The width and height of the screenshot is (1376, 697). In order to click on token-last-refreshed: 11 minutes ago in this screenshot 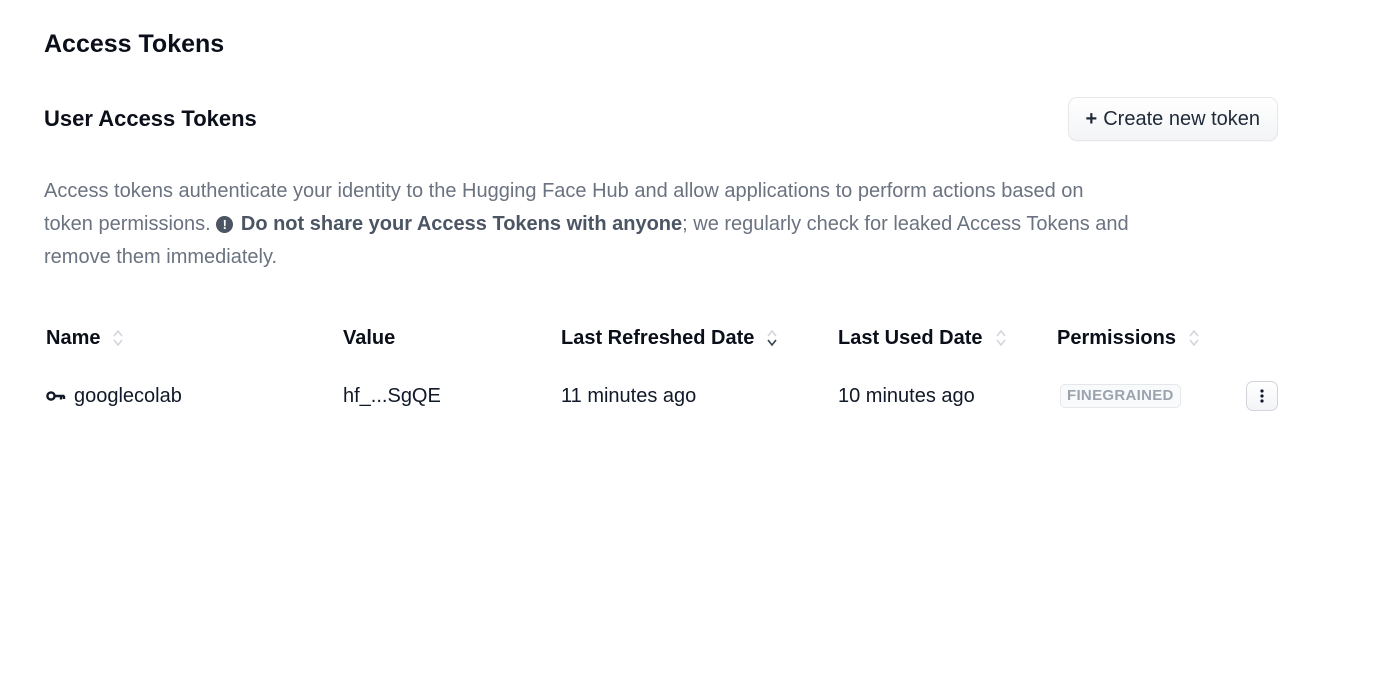, I will do `click(629, 395)`.